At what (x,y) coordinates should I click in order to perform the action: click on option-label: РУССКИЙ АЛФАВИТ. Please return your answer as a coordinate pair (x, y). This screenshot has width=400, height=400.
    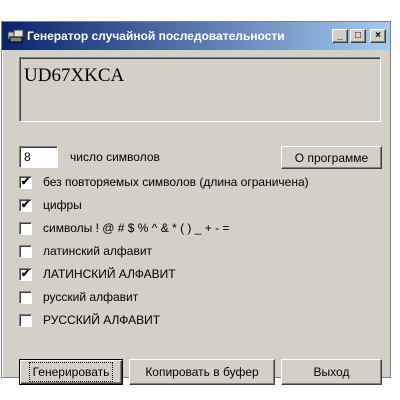
    Looking at the image, I should click on (102, 320).